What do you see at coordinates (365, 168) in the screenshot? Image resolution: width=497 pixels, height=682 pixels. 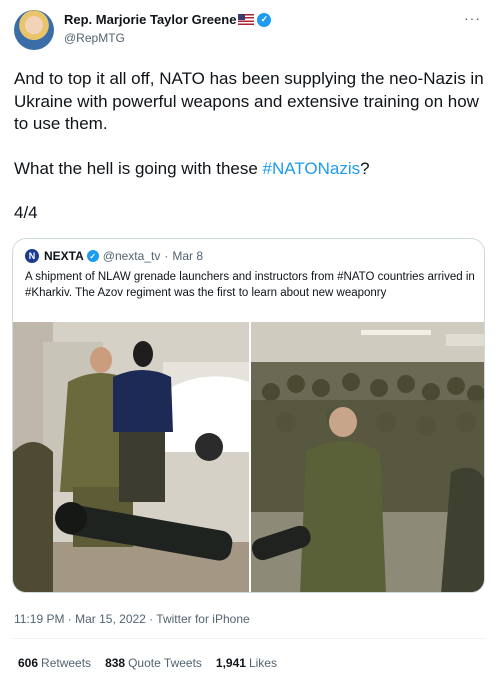 I see `tweet-text-suffix: ?` at bounding box center [365, 168].